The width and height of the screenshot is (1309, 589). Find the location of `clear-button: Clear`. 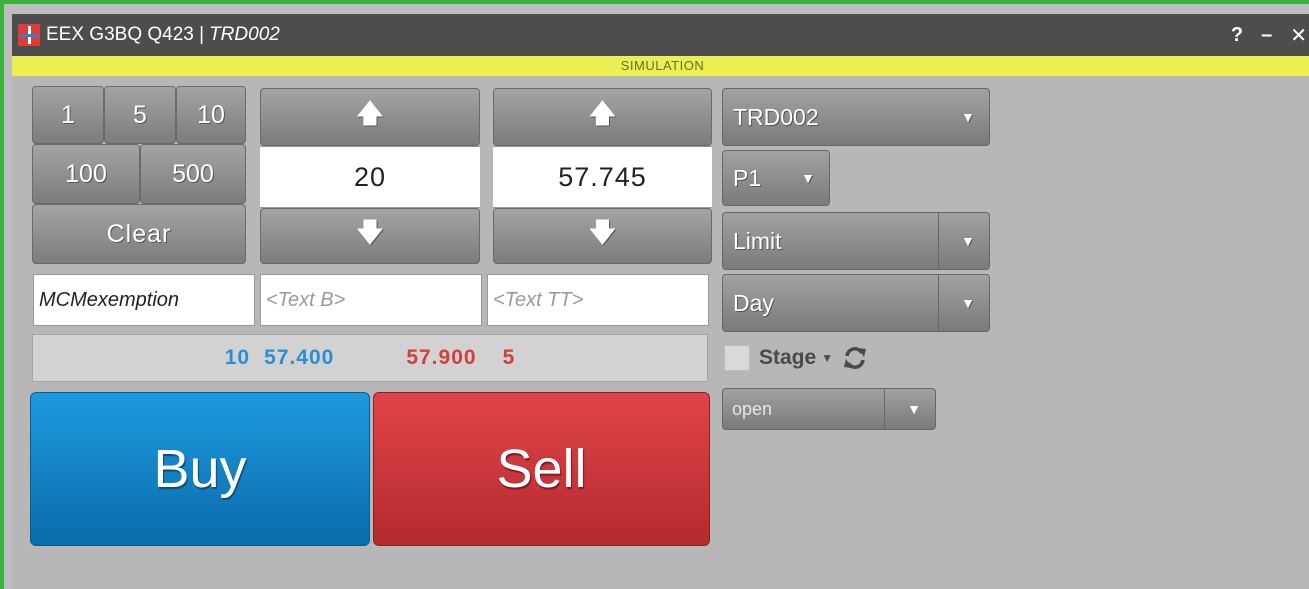

clear-button: Clear is located at coordinates (139, 234).